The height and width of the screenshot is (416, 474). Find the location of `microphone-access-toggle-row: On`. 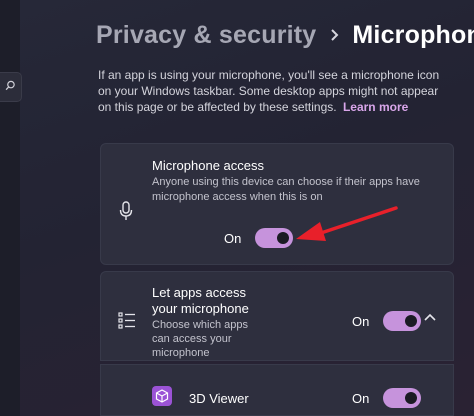

microphone-access-toggle-row: On is located at coordinates (259, 238).